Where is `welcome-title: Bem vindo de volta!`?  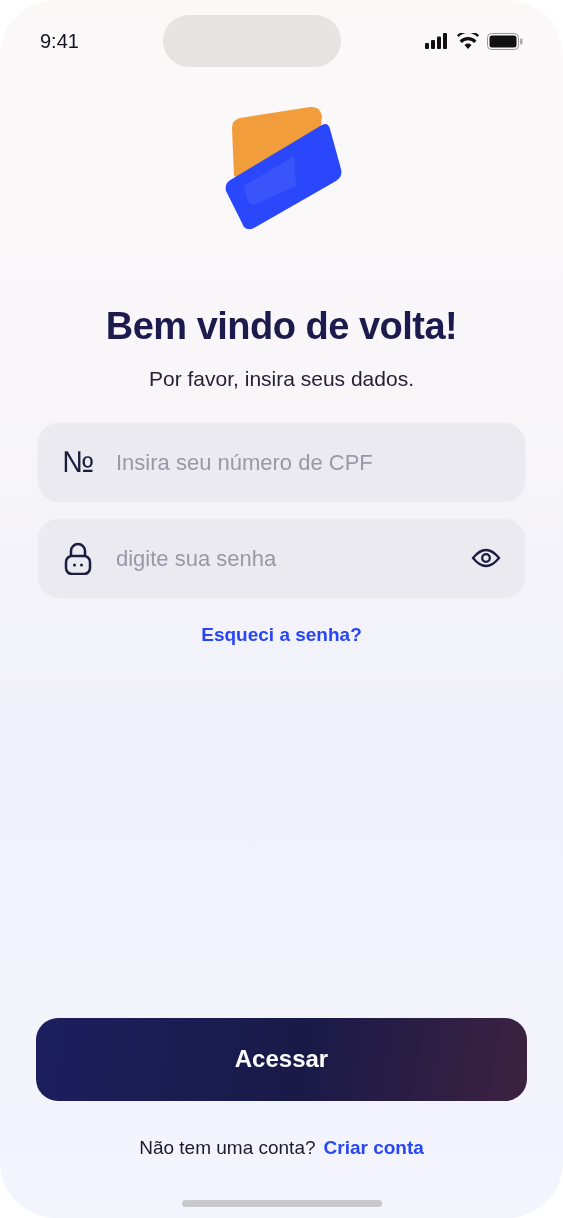 welcome-title: Bem vindo de volta! is located at coordinates (281, 326).